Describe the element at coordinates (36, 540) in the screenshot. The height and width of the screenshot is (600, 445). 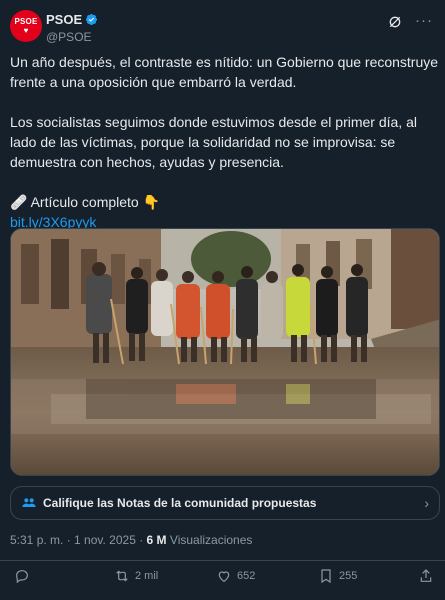
I see `tweet-time: 5:31 p. m.` at that location.